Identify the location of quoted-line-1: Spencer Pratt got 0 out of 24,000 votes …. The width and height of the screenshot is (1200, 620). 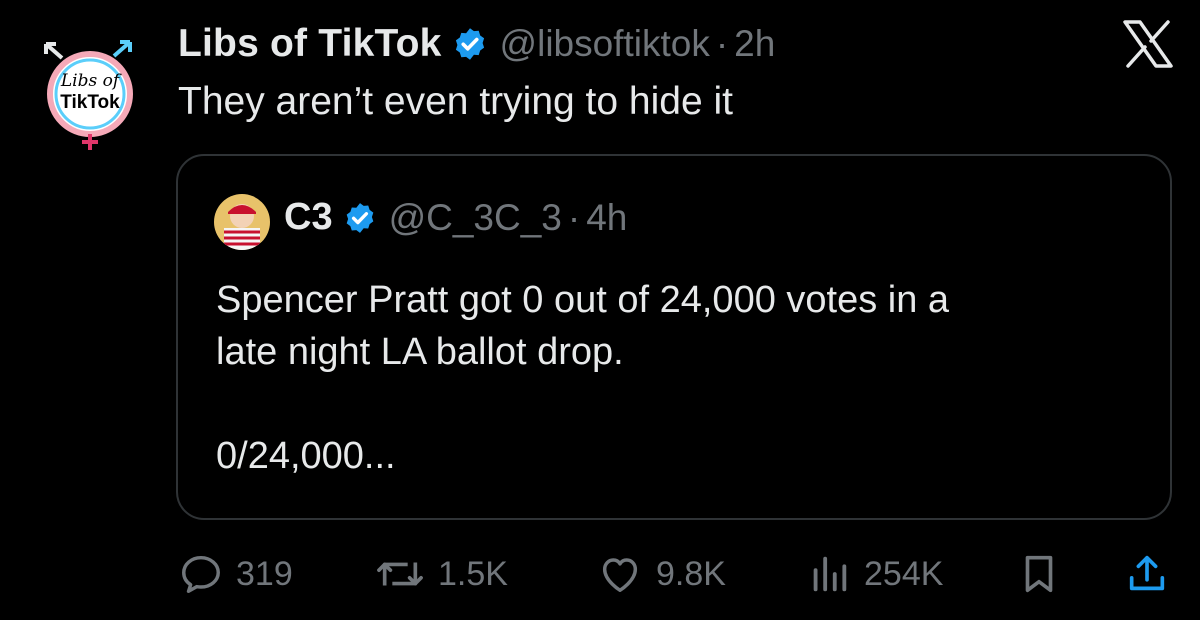
(583, 300).